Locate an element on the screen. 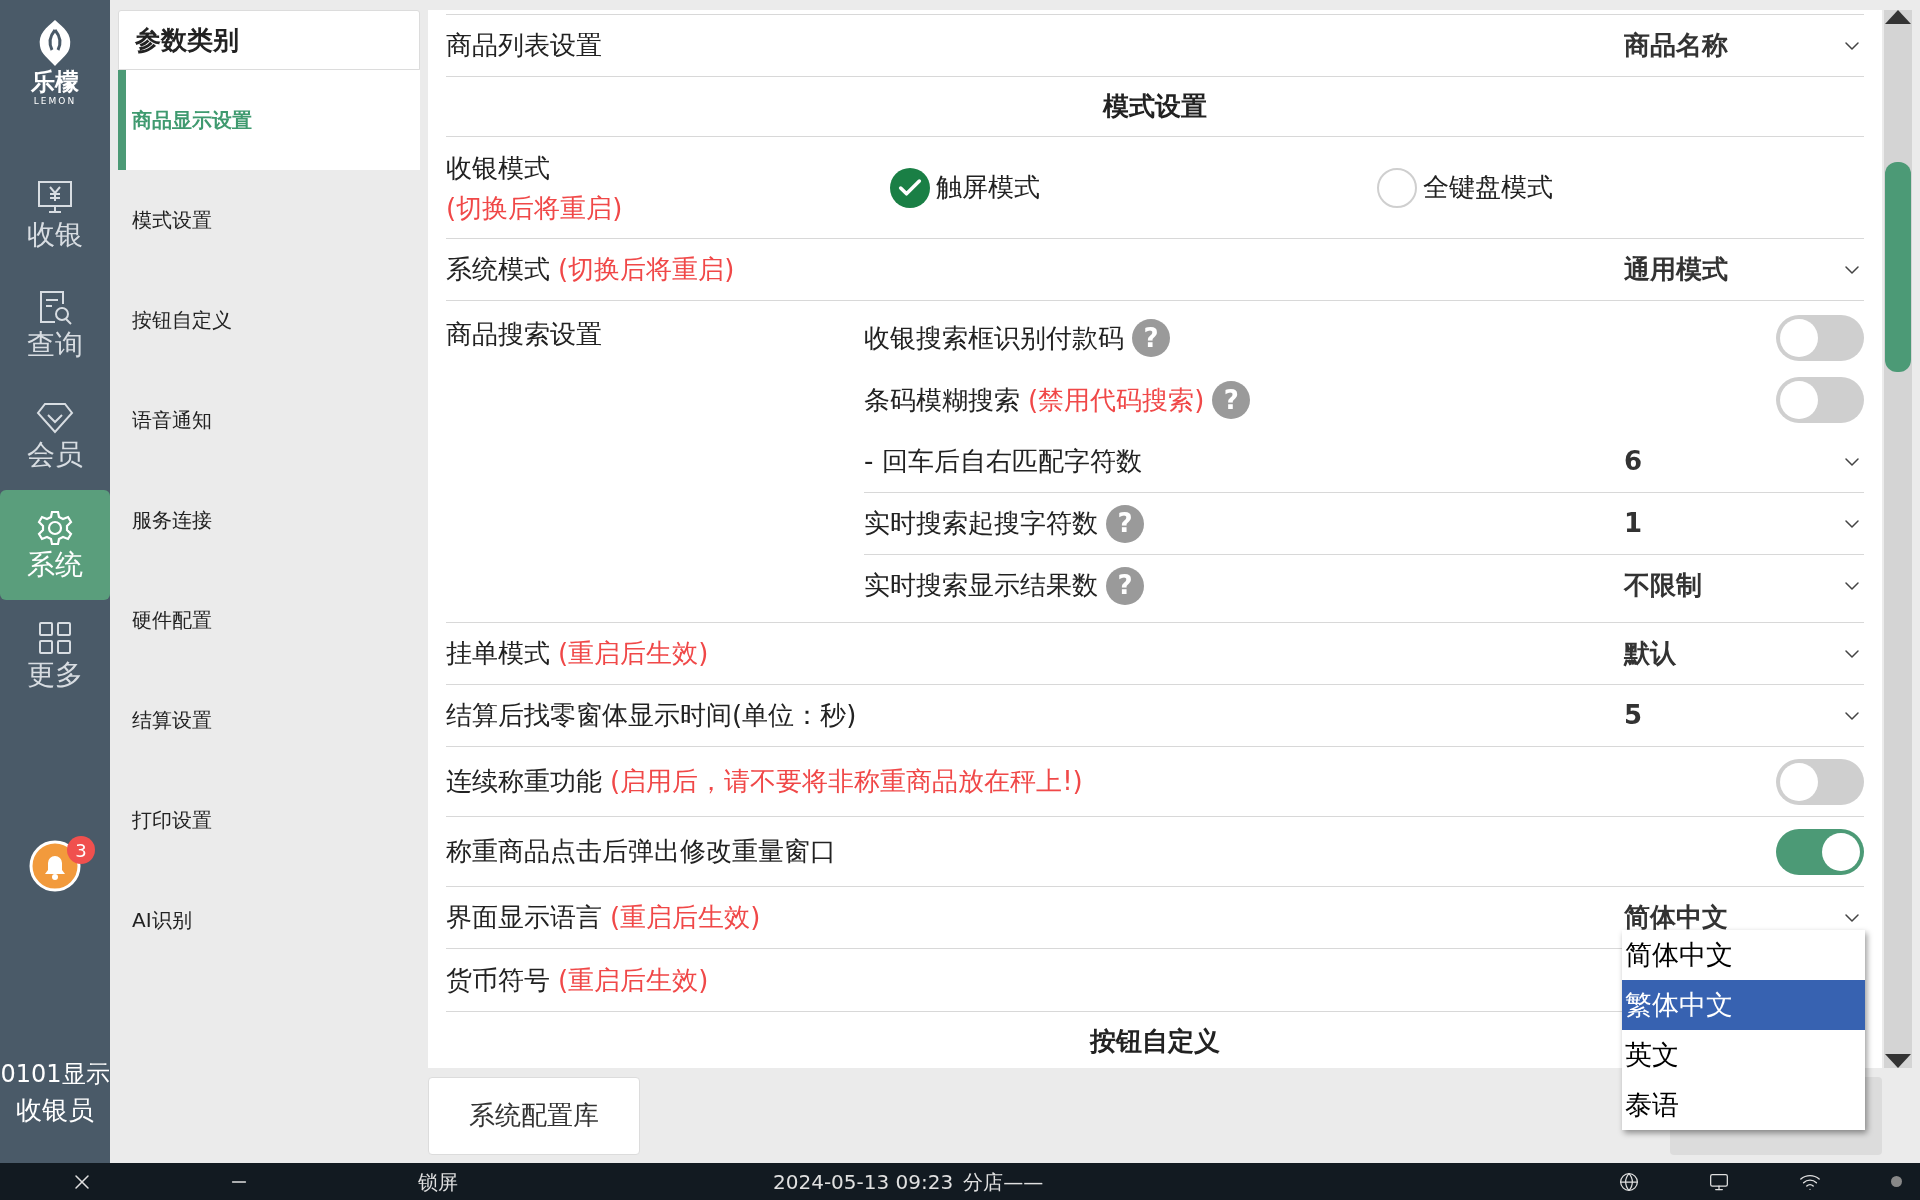 The width and height of the screenshot is (1920, 1200). setting-label: 连续称重功能 is located at coordinates (524, 781).